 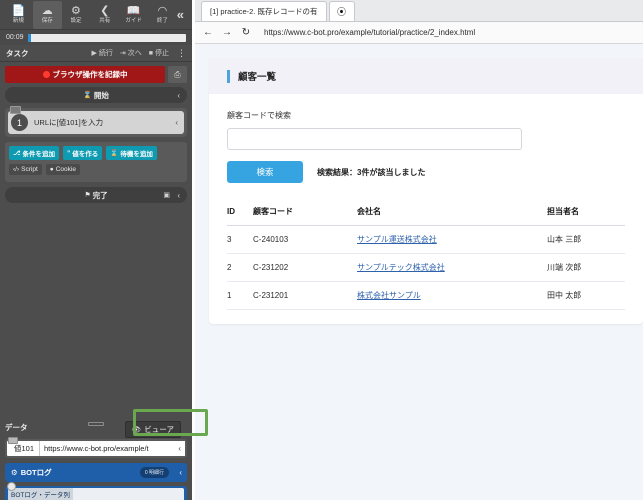 I want to click on toolbar-button-new: 📄 新規, so click(x=18, y=15).